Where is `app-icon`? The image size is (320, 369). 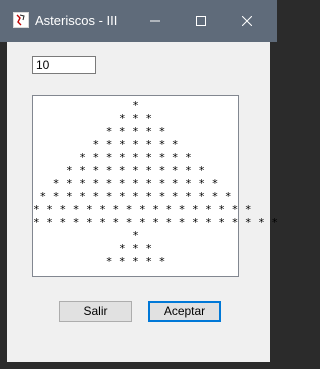 app-icon is located at coordinates (21, 20).